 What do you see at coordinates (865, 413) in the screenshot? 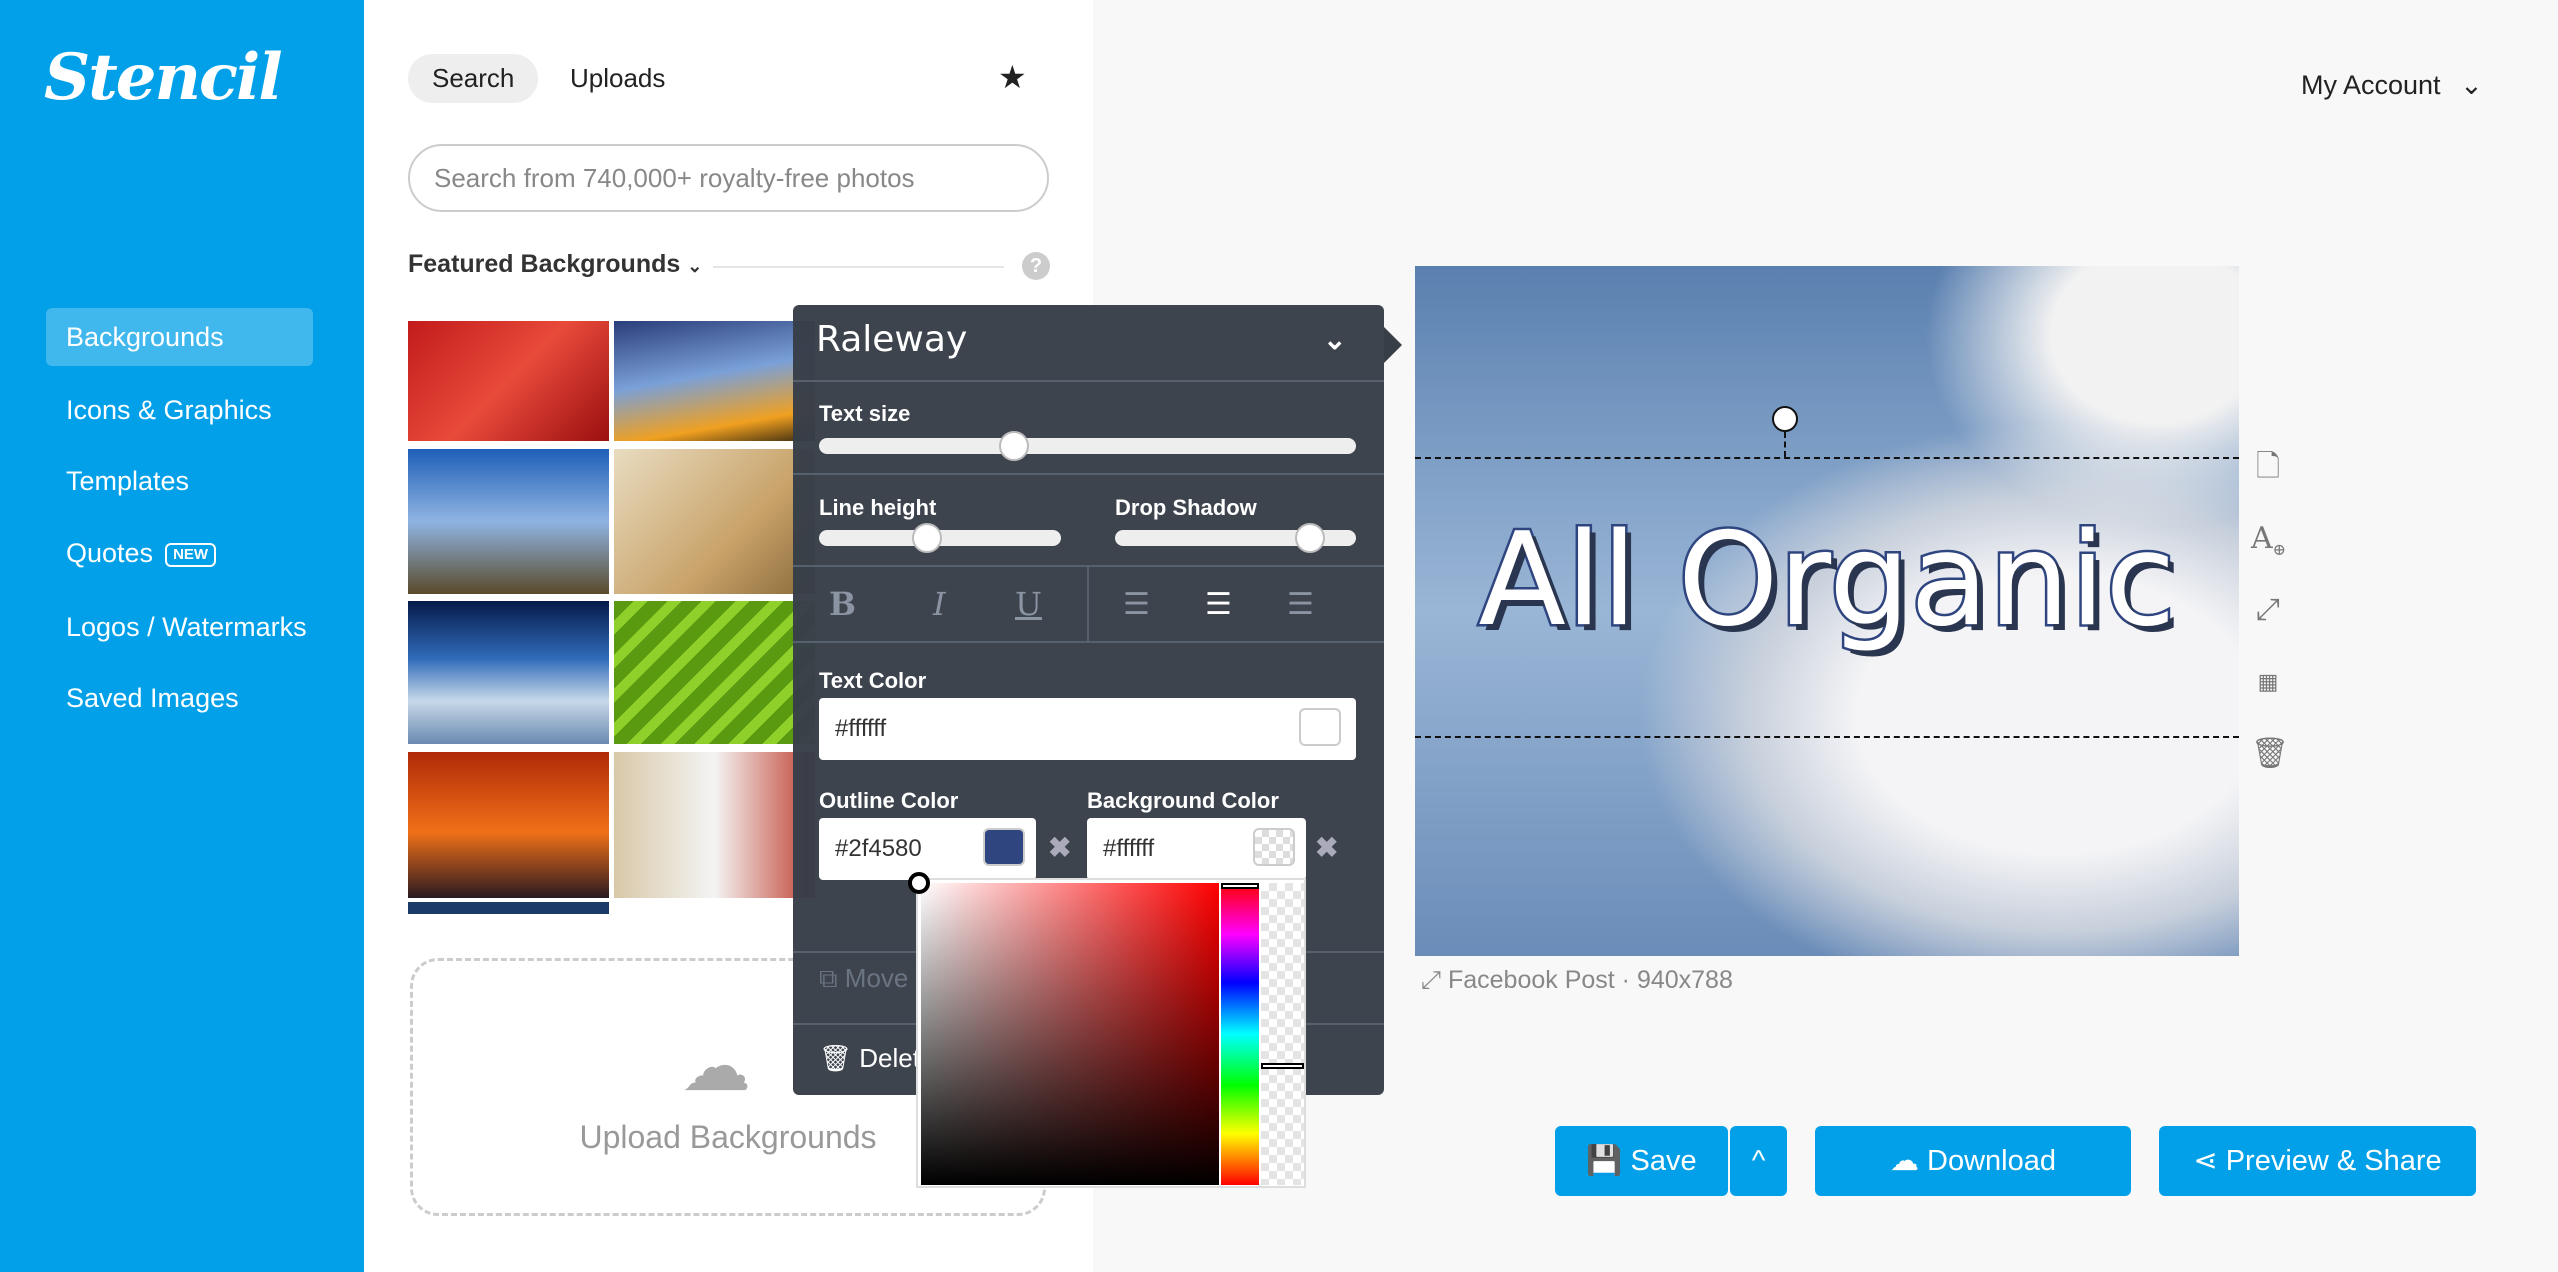
I see `text-size-label: Text size` at bounding box center [865, 413].